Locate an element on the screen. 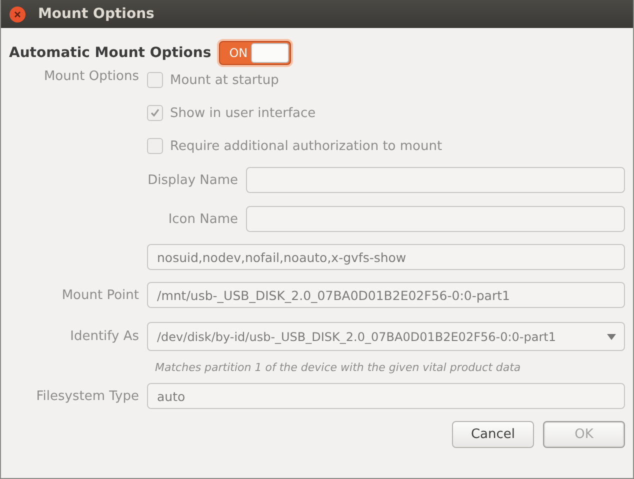 This screenshot has width=634, height=479. window-title: Mount Options is located at coordinates (96, 14).